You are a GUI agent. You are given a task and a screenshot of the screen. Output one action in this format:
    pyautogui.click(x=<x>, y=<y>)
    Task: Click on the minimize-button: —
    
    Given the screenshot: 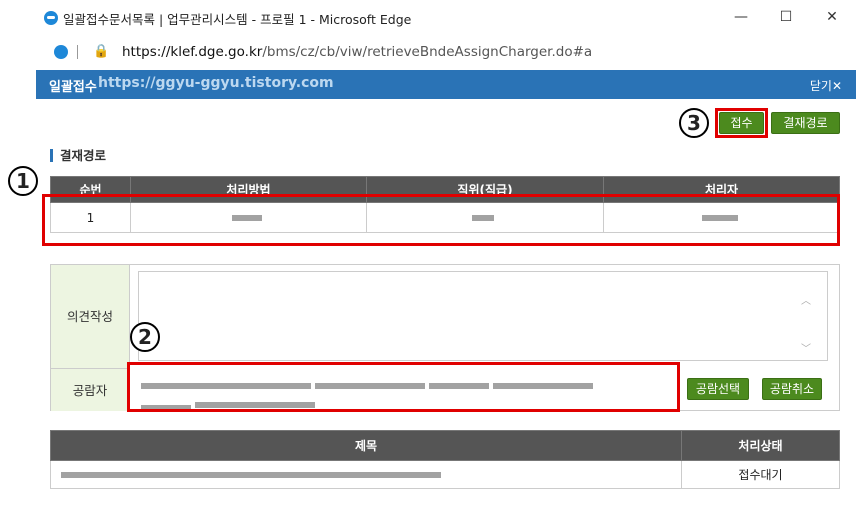 What is the action you would take?
    pyautogui.click(x=741, y=17)
    